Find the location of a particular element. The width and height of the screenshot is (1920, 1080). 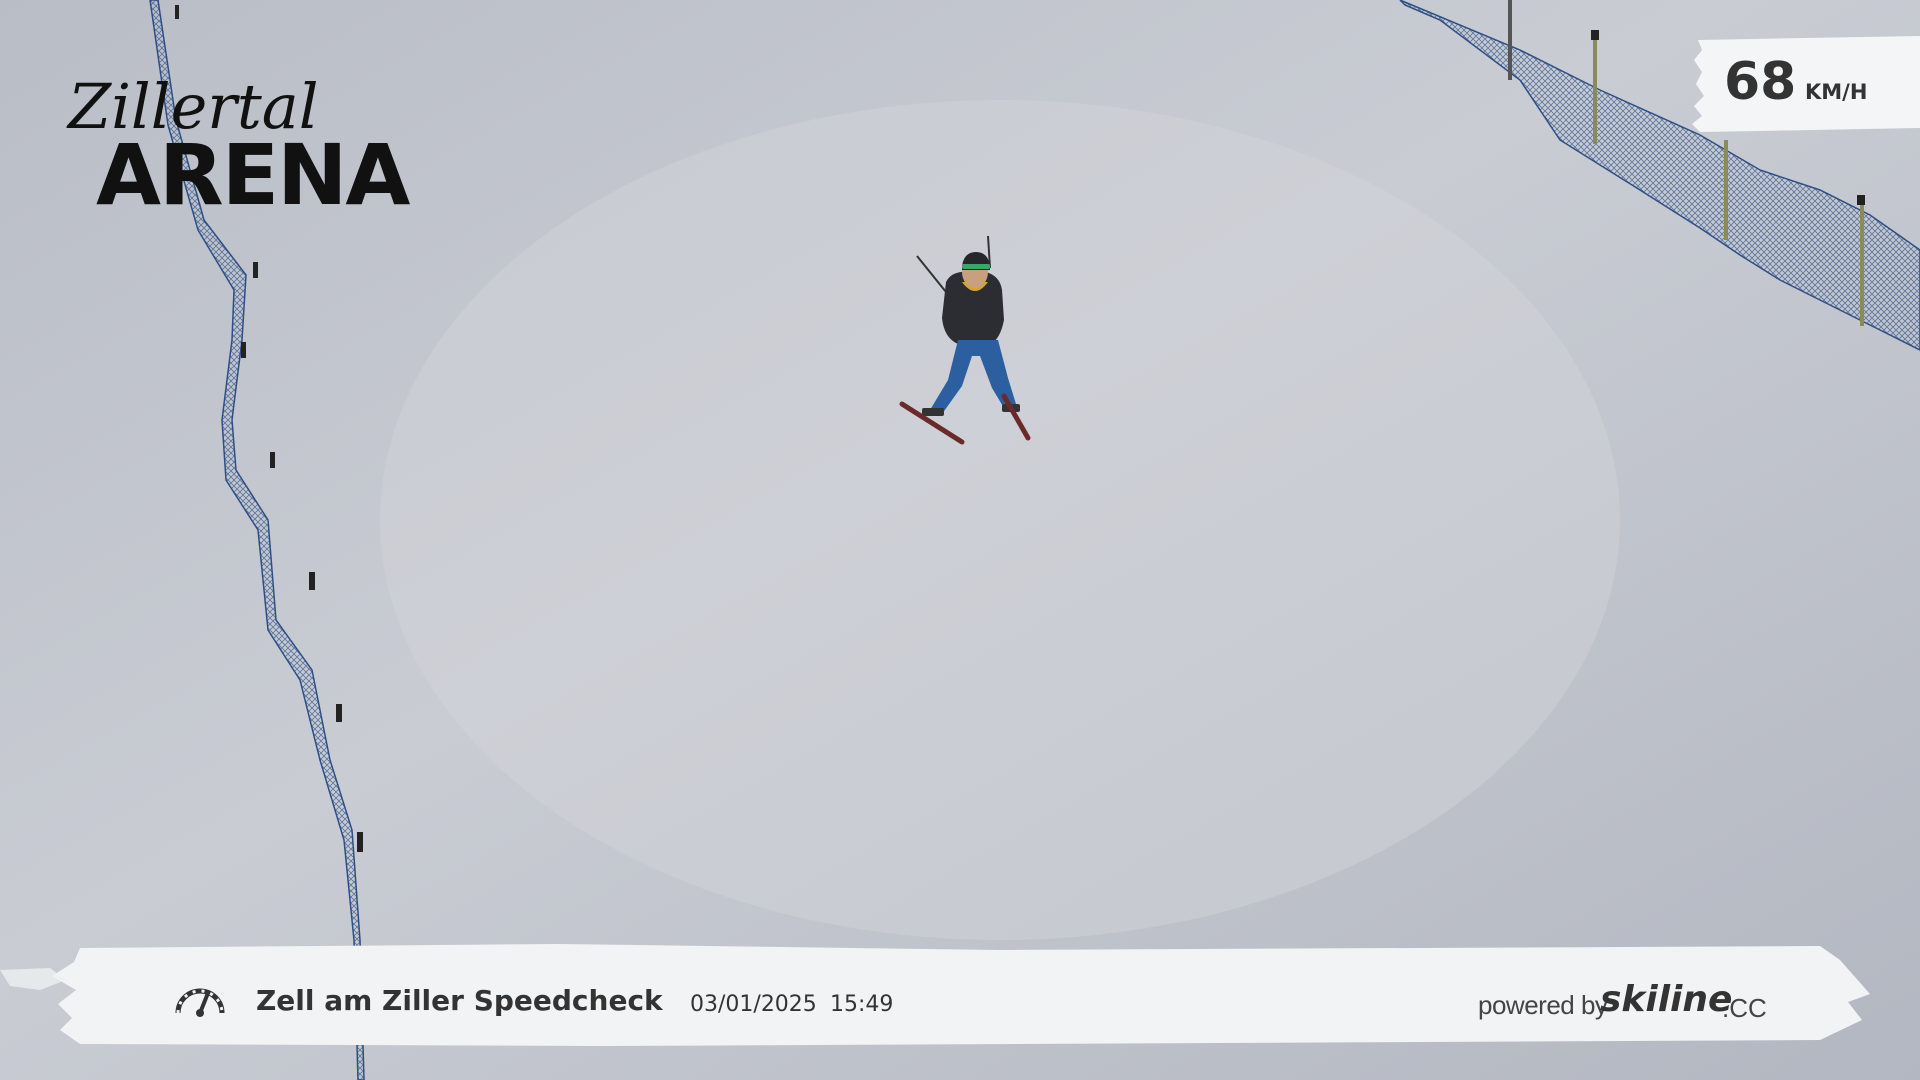

speedometer-icon is located at coordinates (200, 1002).